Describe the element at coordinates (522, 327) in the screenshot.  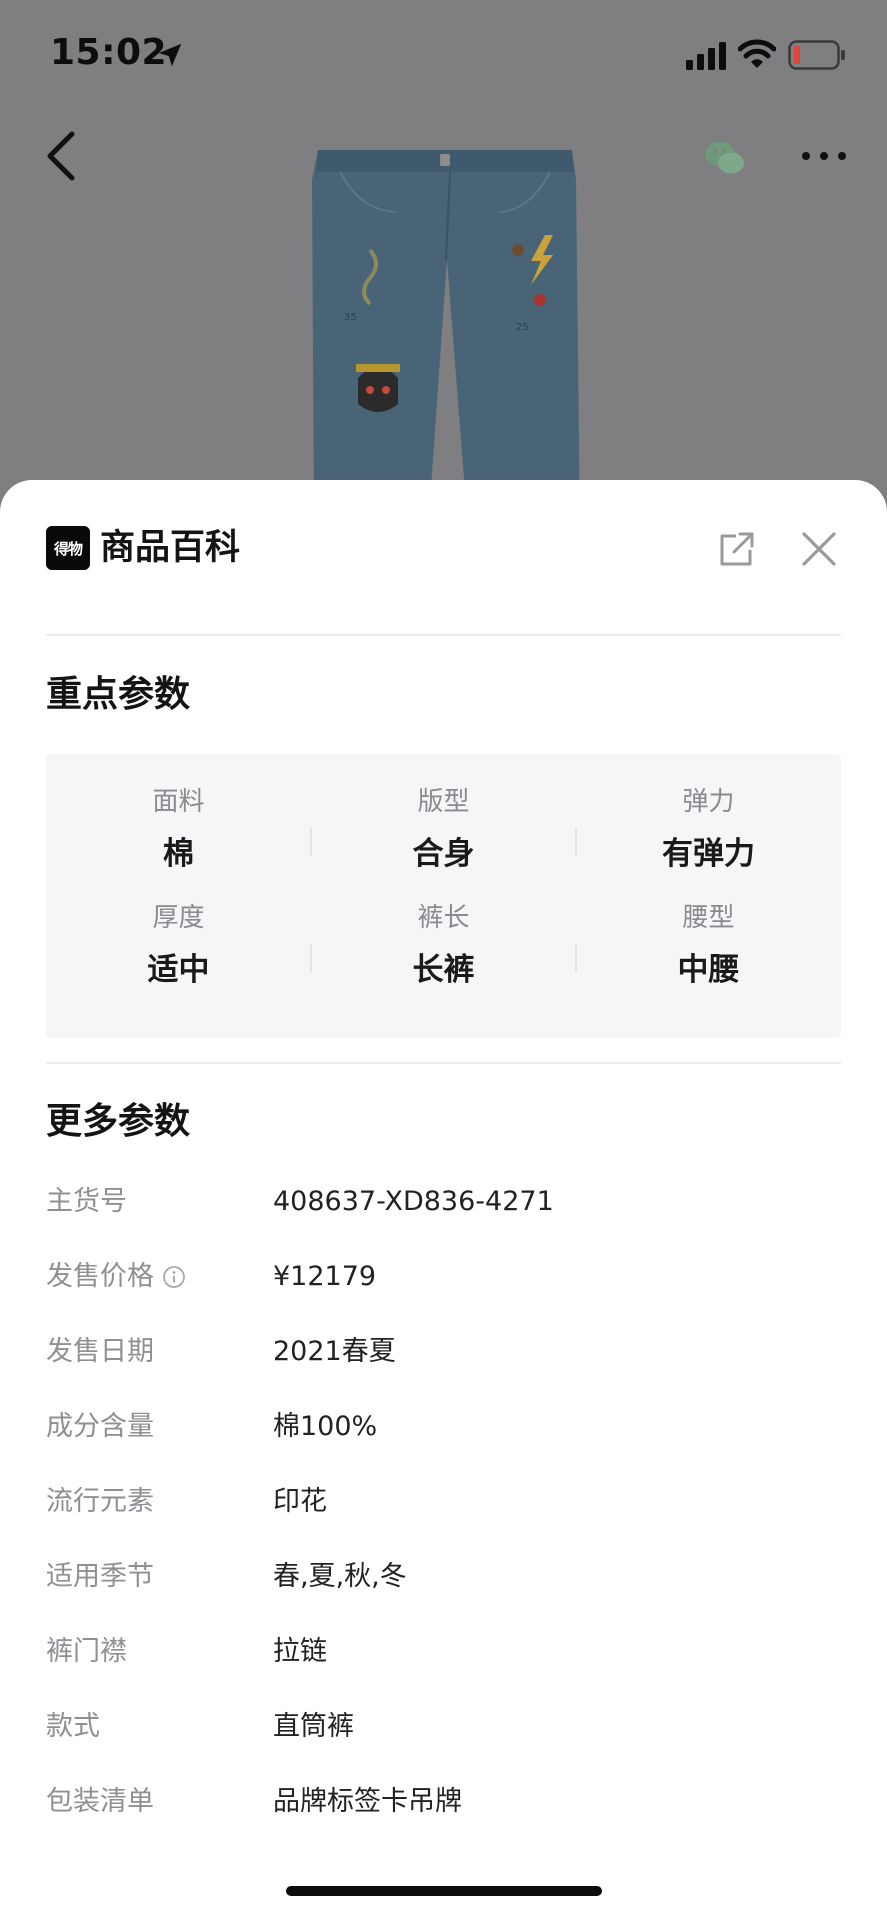
I see `svg-text: 25` at that location.